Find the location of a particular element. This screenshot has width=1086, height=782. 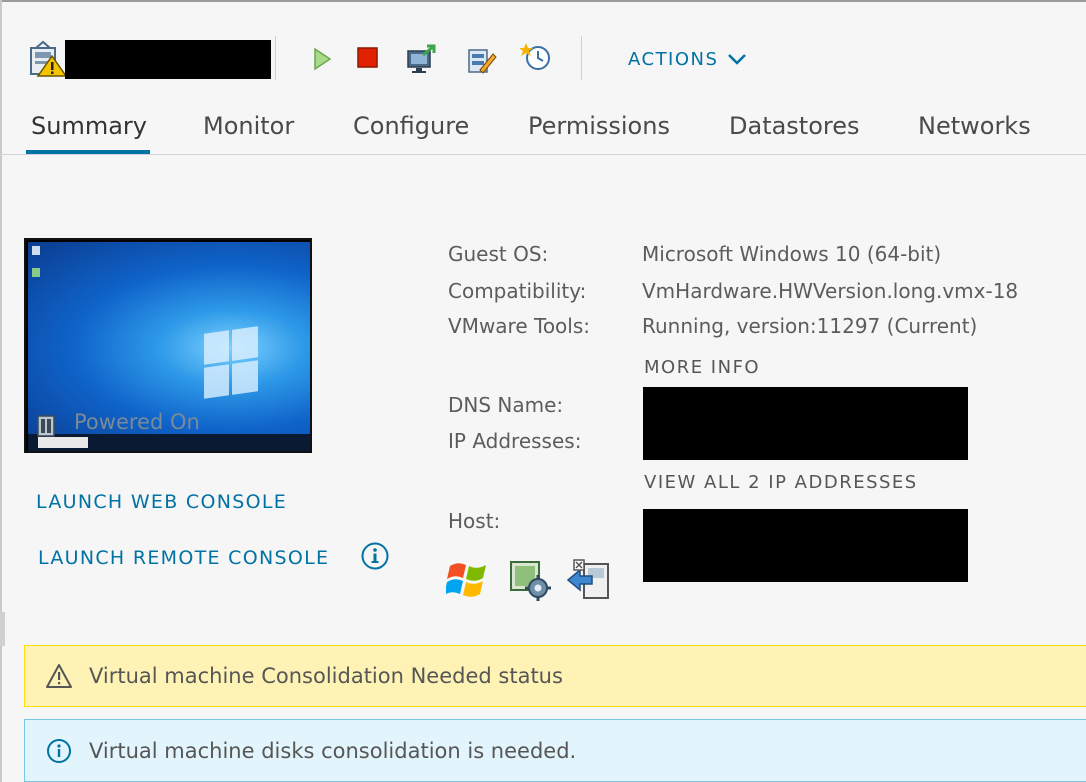

vm-warning-icon is located at coordinates (48, 59).